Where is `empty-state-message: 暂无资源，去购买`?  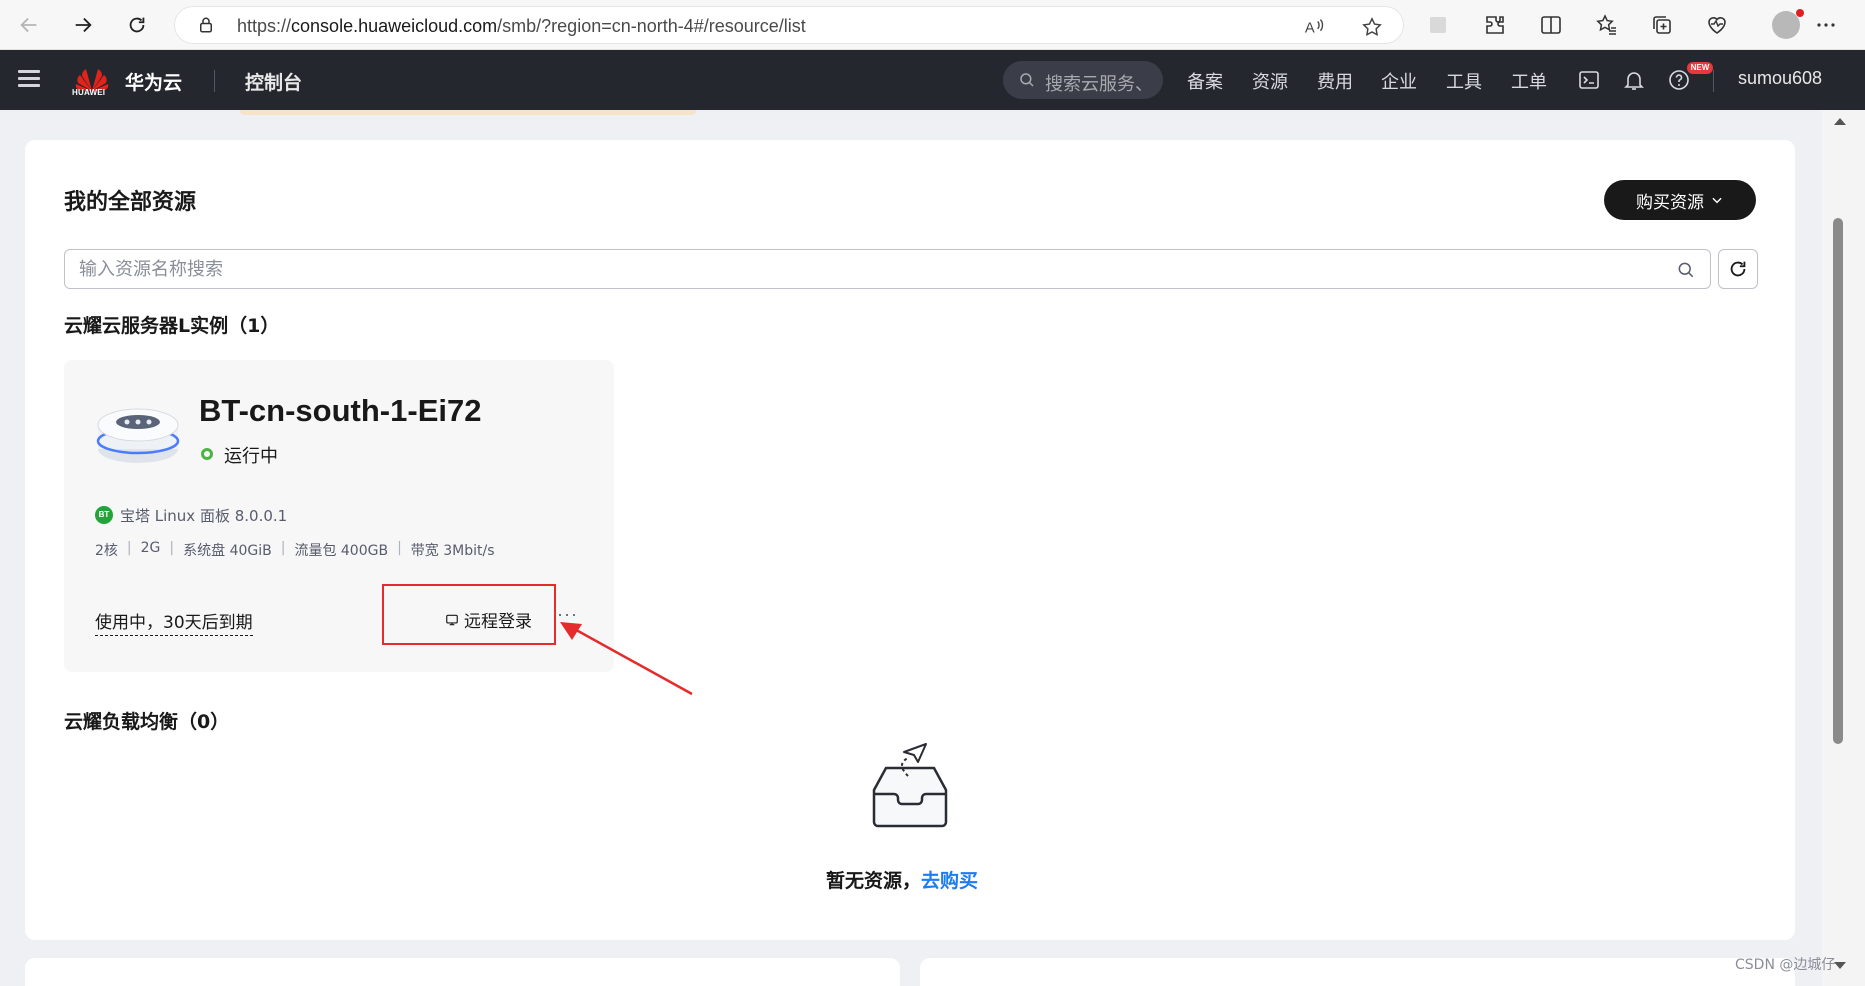 empty-state-message: 暂无资源，去购买 is located at coordinates (902, 879).